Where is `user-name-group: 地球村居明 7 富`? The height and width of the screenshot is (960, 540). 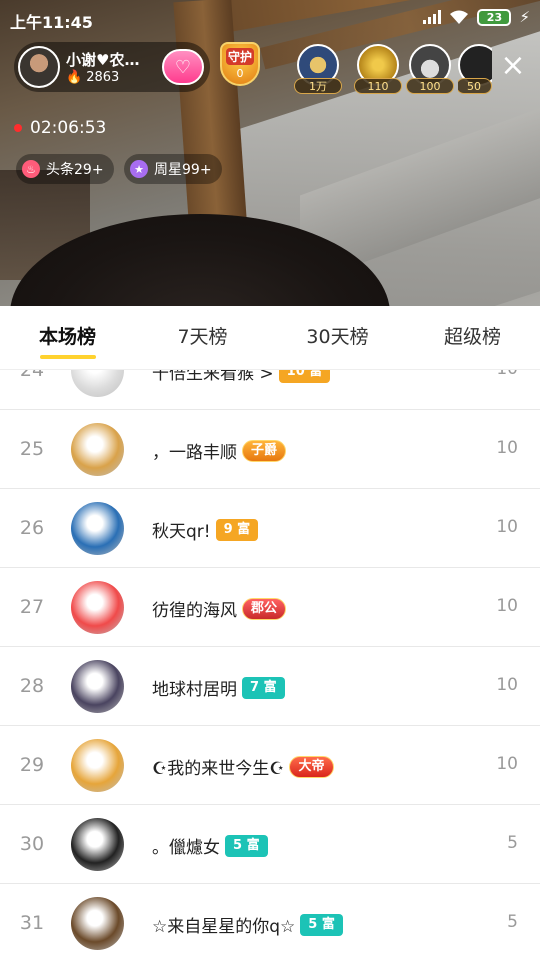 user-name-group: 地球村居明 7 富 is located at coordinates (218, 687).